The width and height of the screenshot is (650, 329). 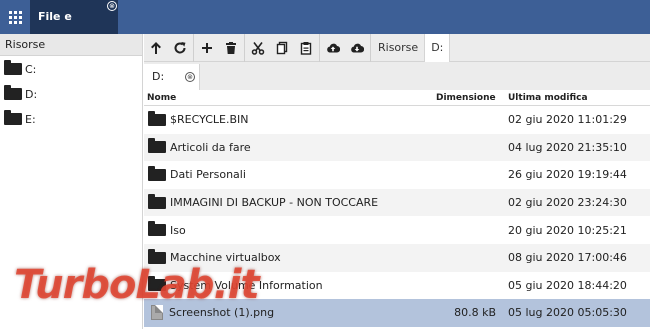 What do you see at coordinates (397, 230) in the screenshot?
I see `list-item: Iso 20 giu 2020 10:25:21` at bounding box center [397, 230].